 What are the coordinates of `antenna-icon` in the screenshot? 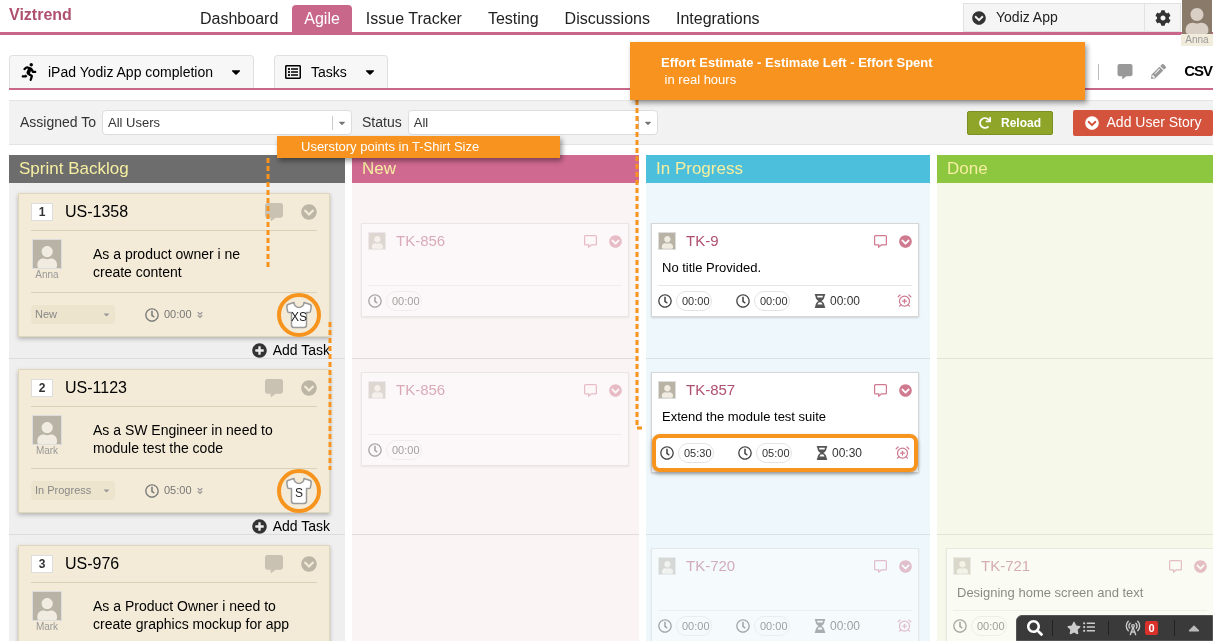 It's located at (1133, 628).